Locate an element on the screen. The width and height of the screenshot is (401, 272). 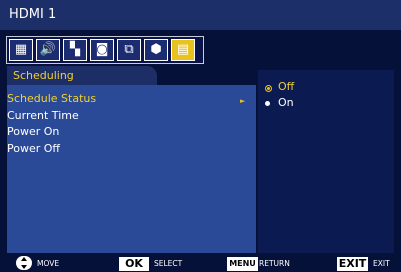
screen-adjust-icon: ◙ is located at coordinates (102, 50).